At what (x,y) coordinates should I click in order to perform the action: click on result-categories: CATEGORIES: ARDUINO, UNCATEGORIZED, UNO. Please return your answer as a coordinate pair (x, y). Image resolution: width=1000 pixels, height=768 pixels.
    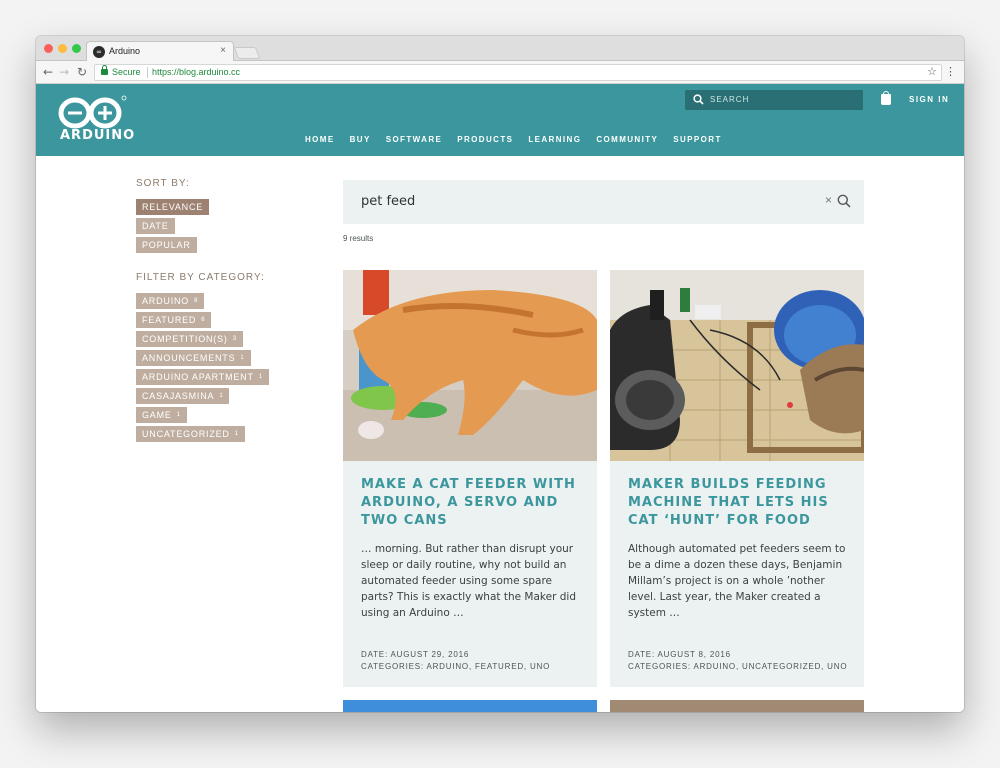
    Looking at the image, I should click on (738, 666).